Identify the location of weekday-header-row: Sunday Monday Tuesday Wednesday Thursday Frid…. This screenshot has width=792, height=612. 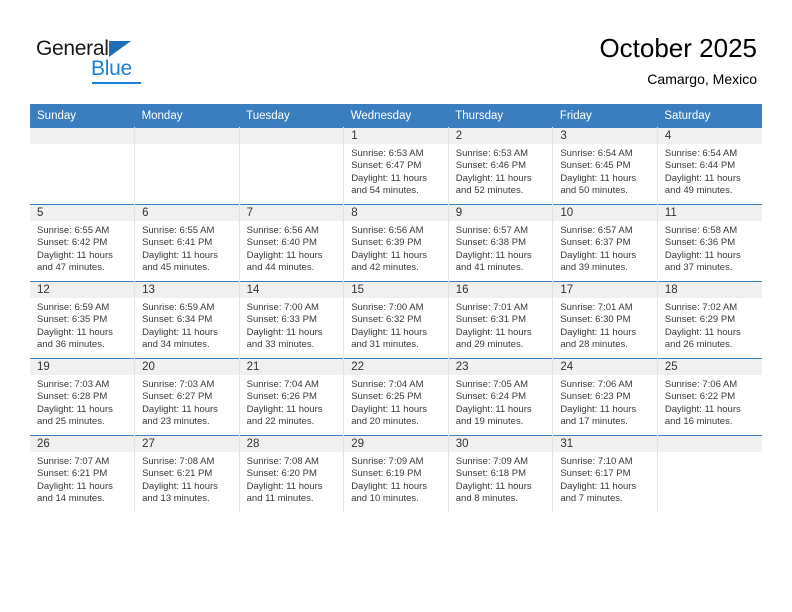
(396, 116).